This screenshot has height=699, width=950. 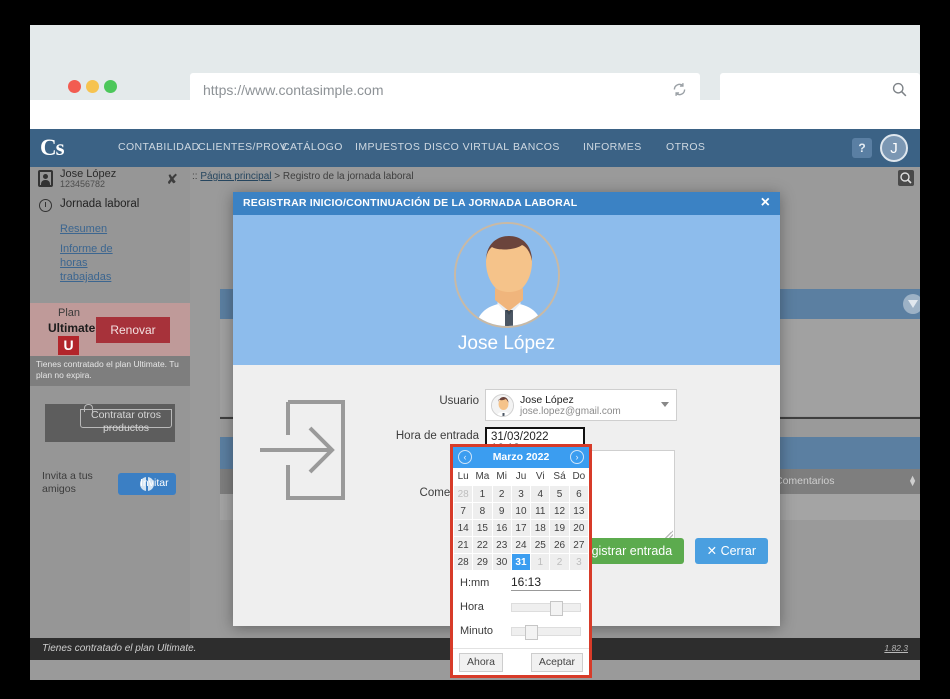 What do you see at coordinates (556, 662) in the screenshot?
I see `accept-button: Aceptar` at bounding box center [556, 662].